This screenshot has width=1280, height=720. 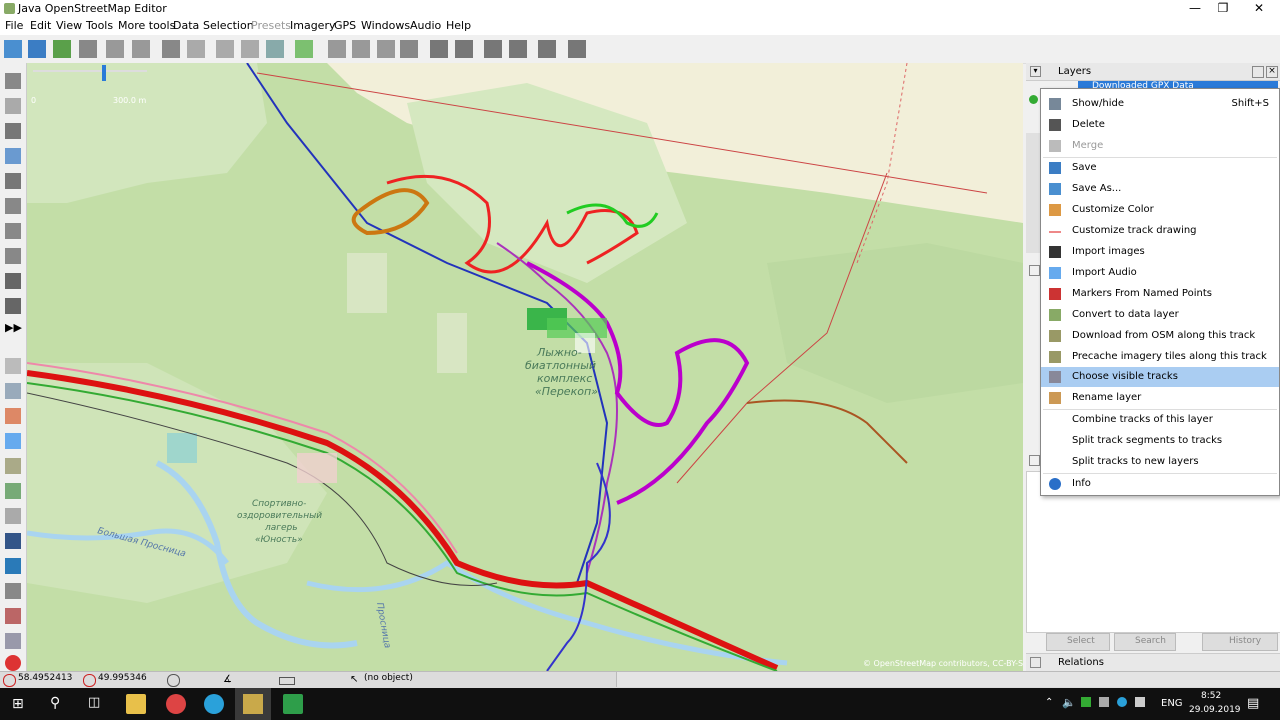 I want to click on menu-edit: Edit, so click(x=40, y=25).